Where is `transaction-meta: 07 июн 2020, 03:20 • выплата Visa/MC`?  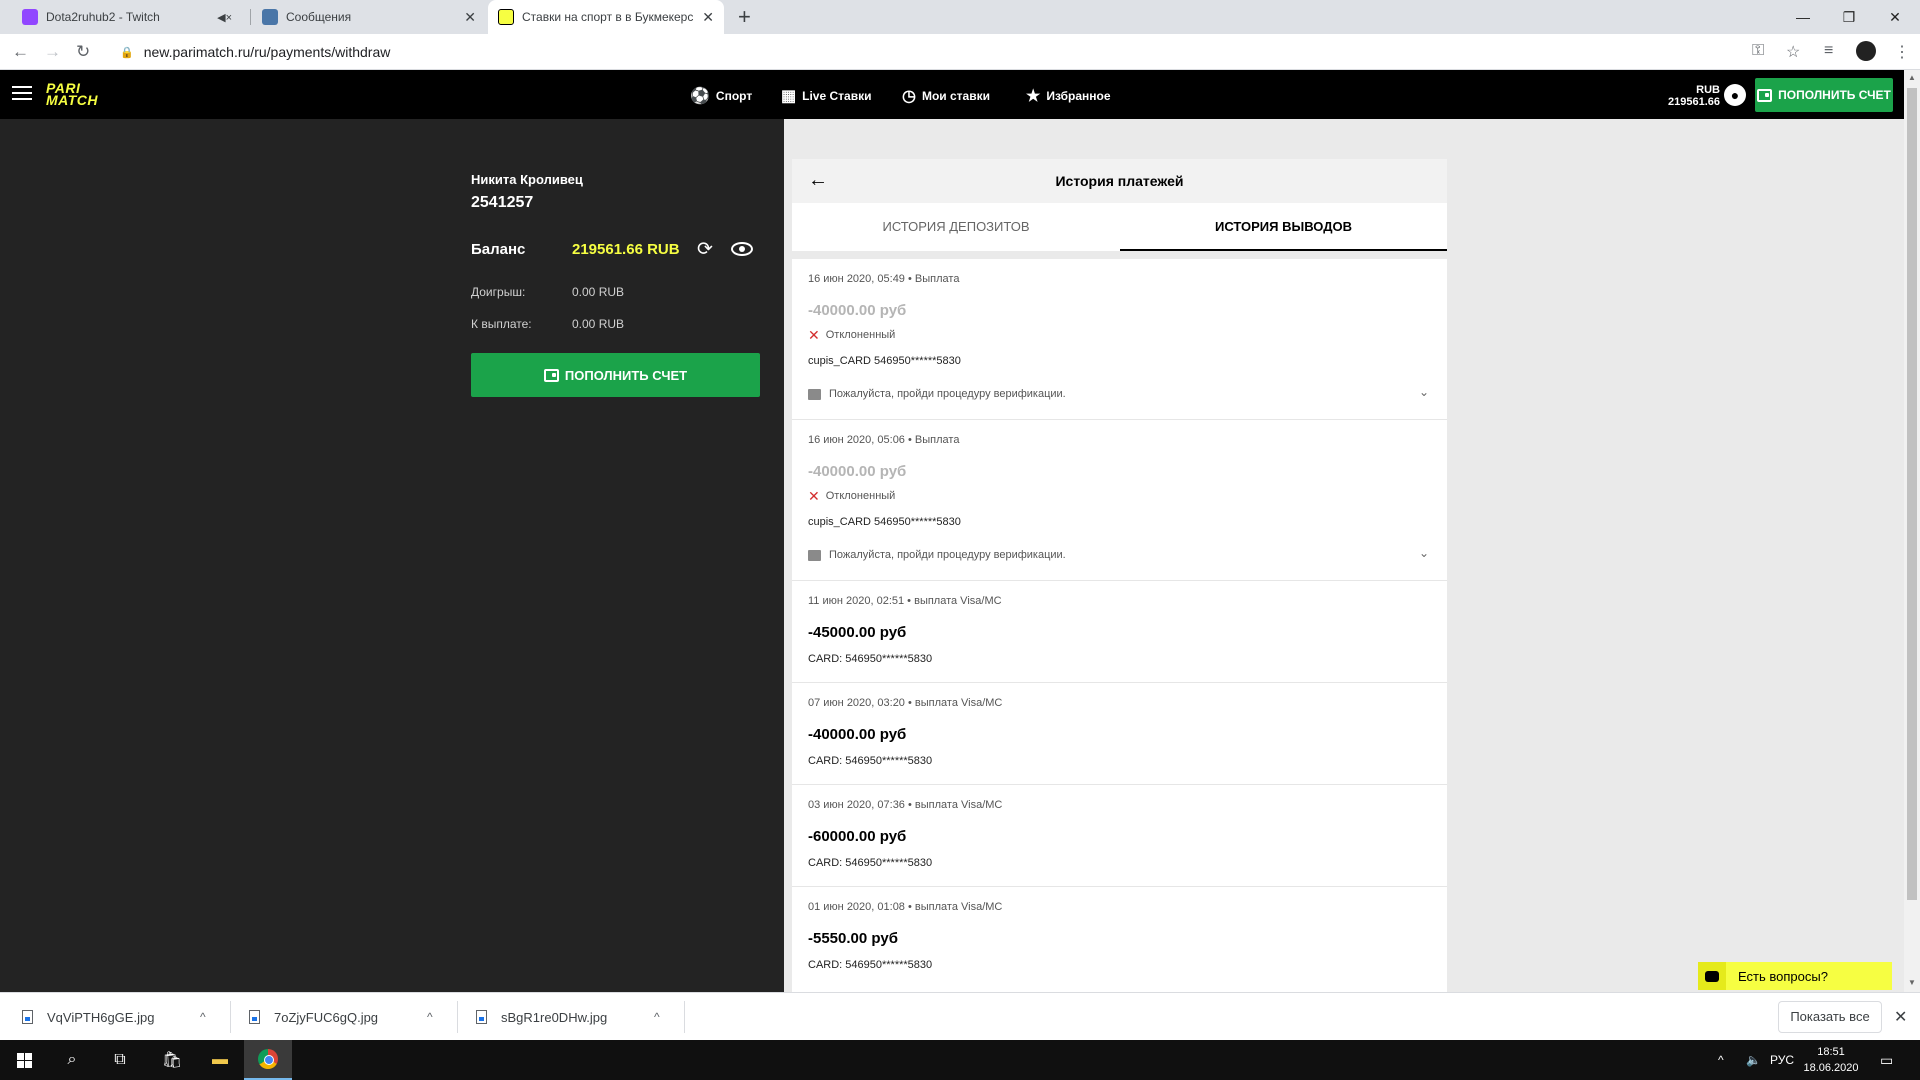 transaction-meta: 07 июн 2020, 03:20 • выплата Visa/MC is located at coordinates (905, 703).